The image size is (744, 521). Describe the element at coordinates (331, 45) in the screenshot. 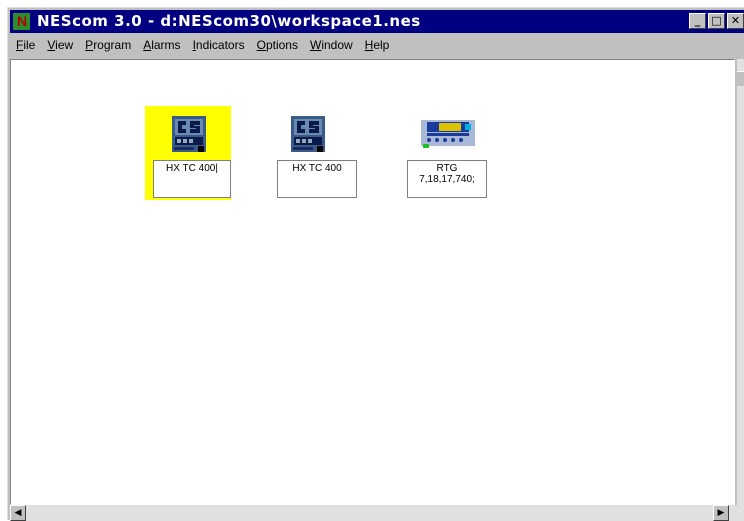

I see `menu-window: Window` at that location.